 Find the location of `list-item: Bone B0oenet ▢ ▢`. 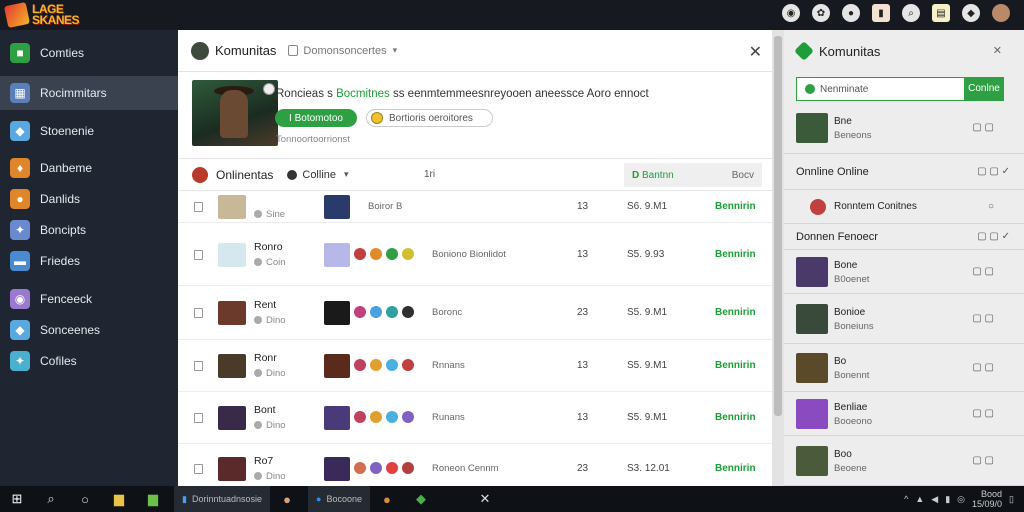

list-item: Bone B0oenet ▢ ▢ is located at coordinates (904, 272).